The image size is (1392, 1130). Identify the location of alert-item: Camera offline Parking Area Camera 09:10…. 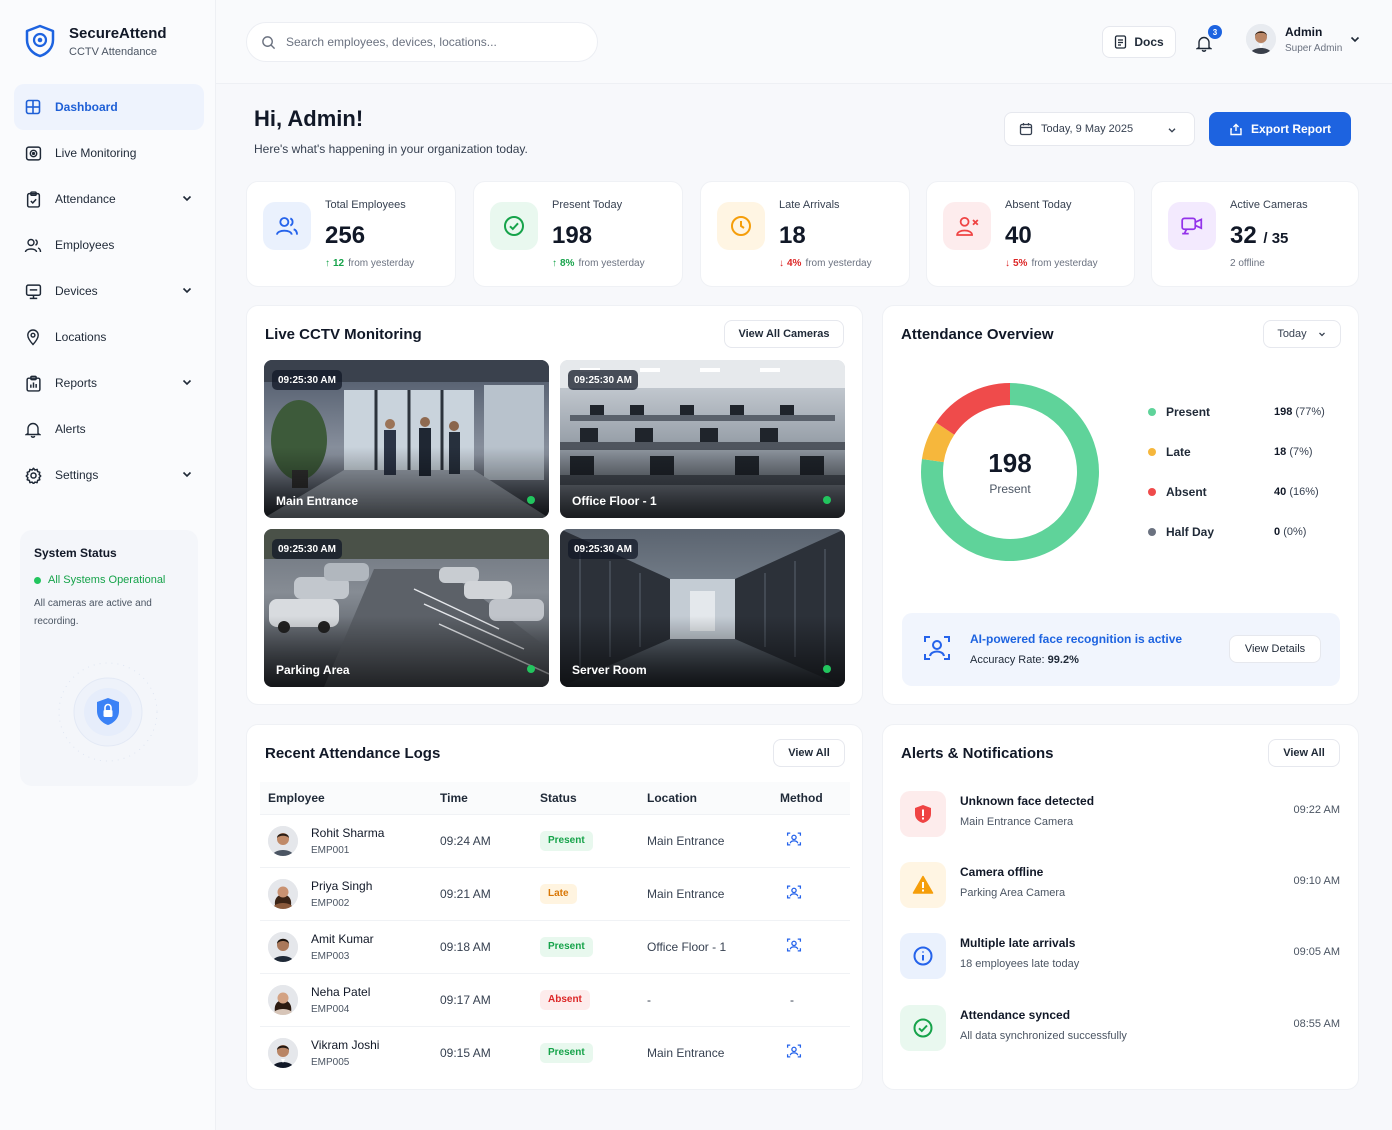
(1120, 892).